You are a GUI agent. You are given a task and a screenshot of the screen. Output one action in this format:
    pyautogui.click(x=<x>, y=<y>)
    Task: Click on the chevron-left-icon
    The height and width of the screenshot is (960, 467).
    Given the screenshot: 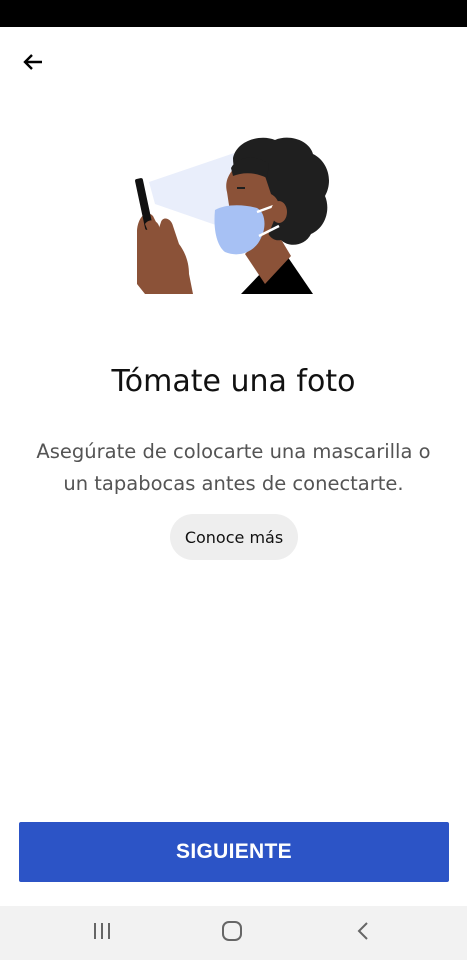 What is the action you would take?
    pyautogui.click(x=363, y=933)
    